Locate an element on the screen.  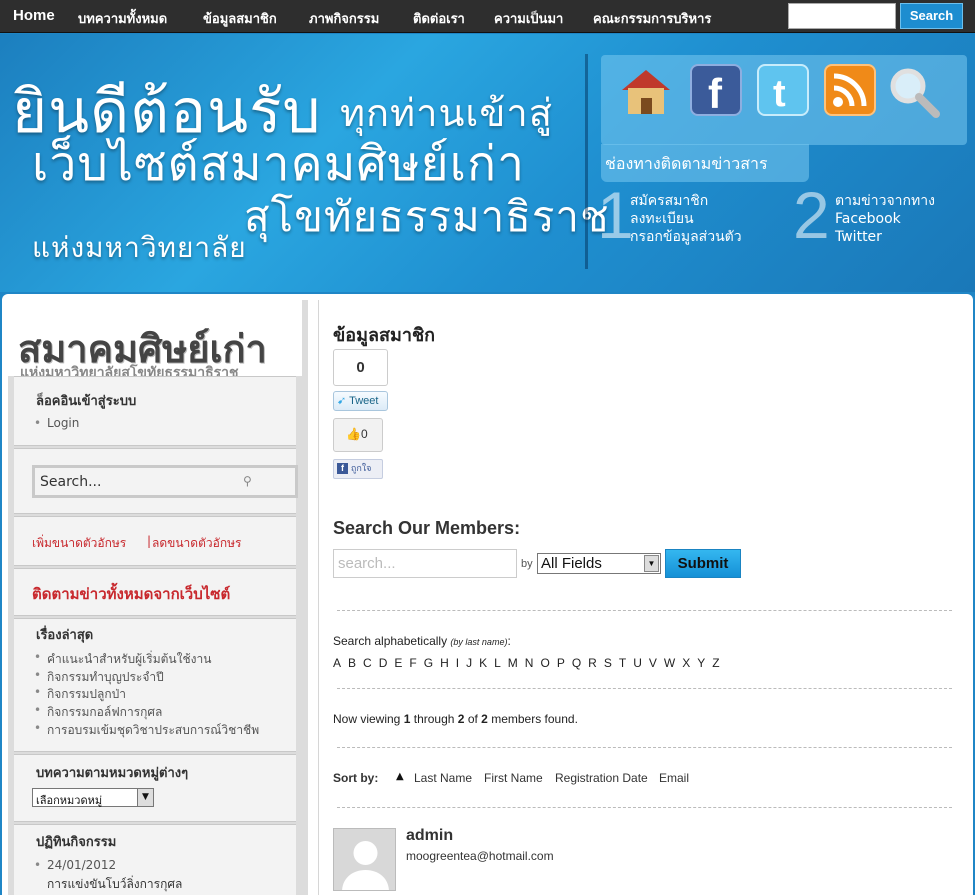
like-button: f ถูกใจ is located at coordinates (358, 469).